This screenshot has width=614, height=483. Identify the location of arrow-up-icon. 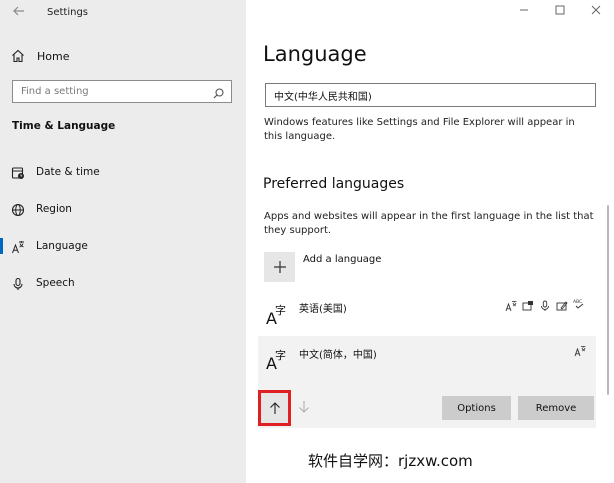
(274, 408).